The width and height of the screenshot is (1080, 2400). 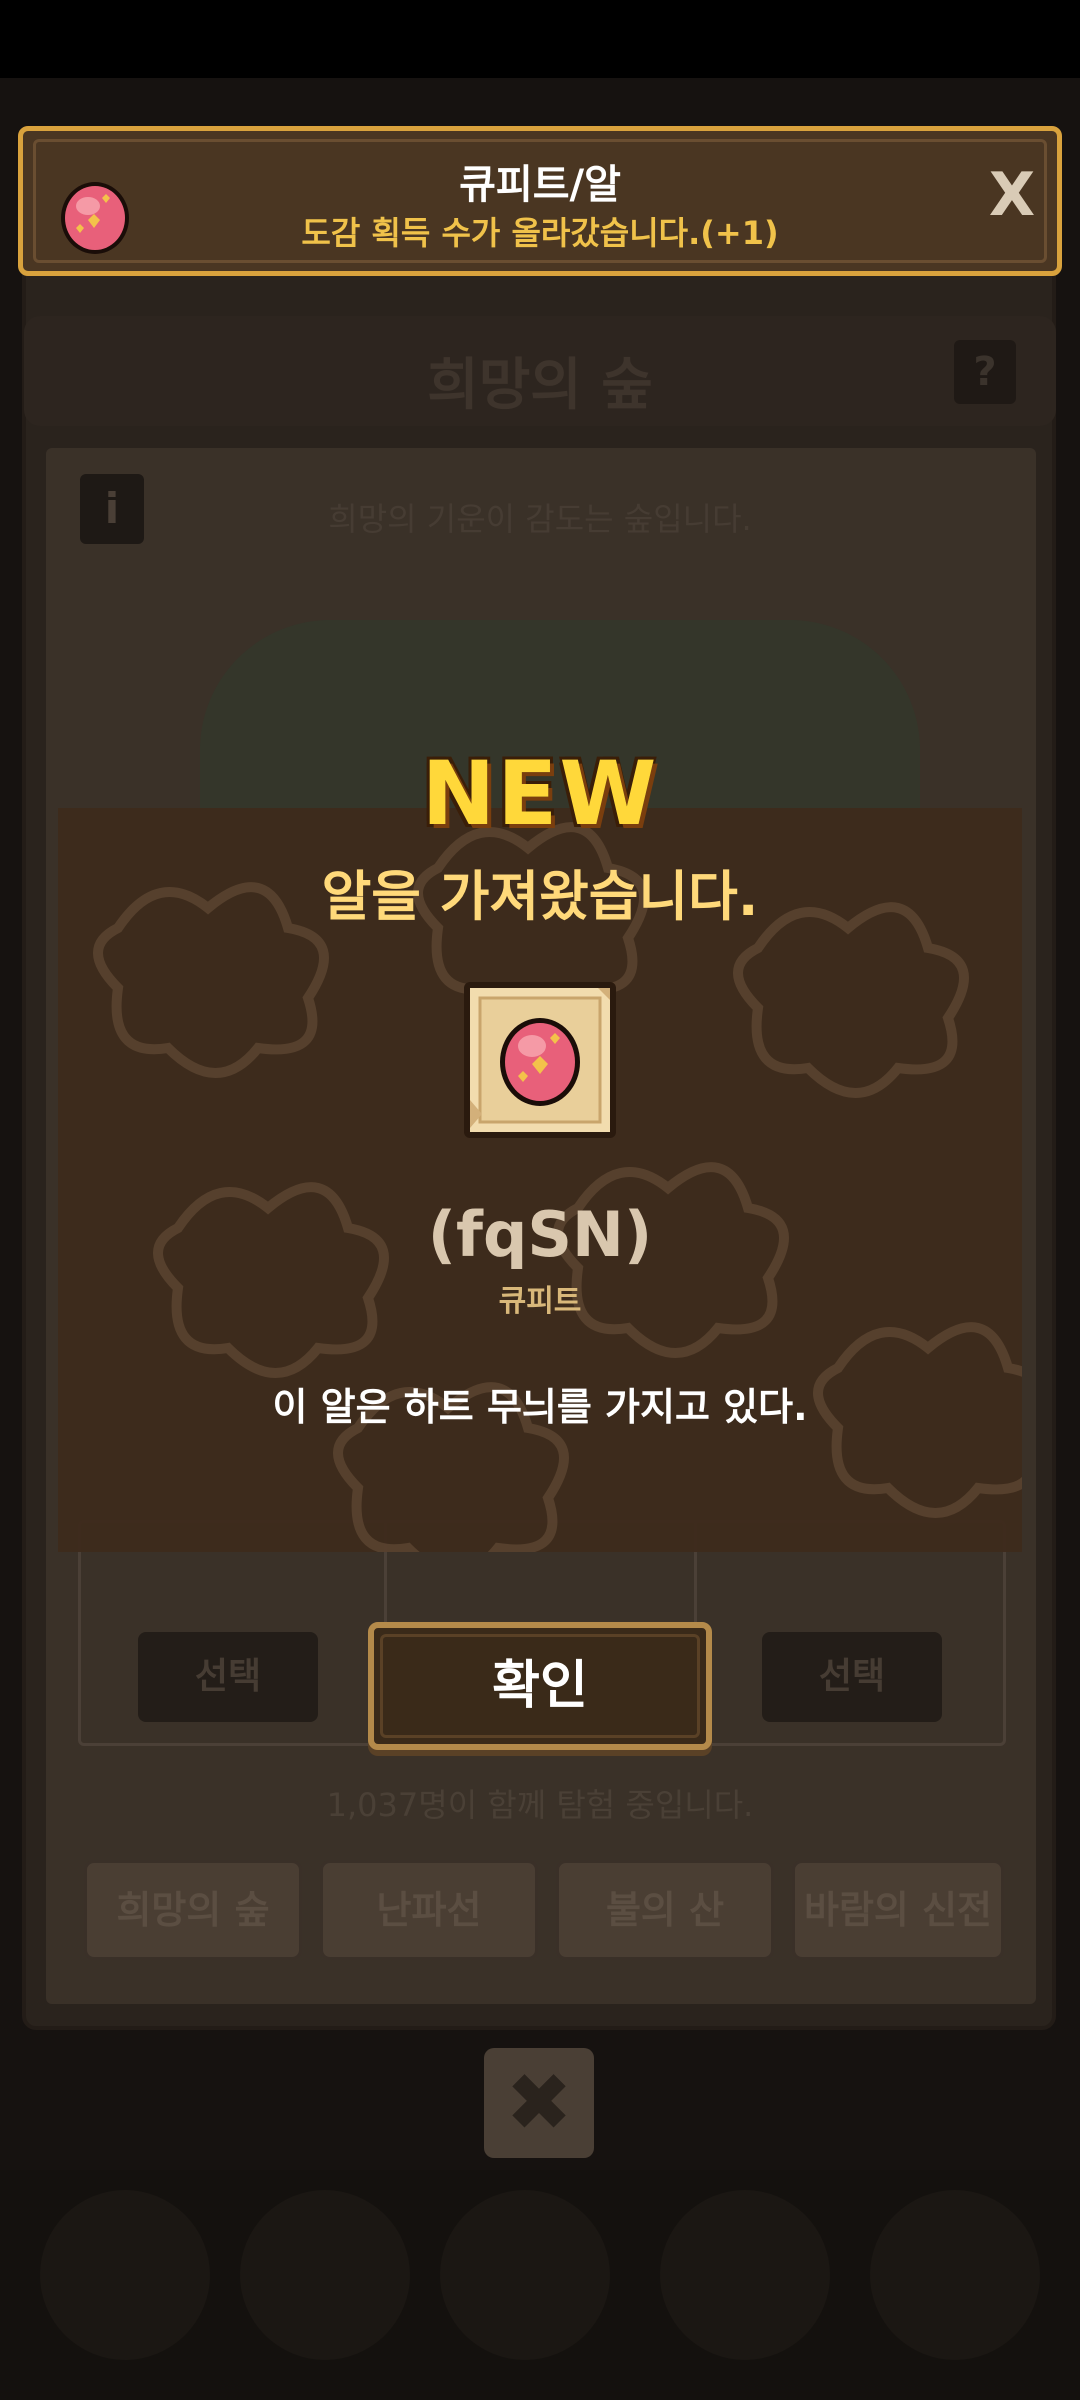 I want to click on confirm-button: 확인, so click(x=540, y=1686).